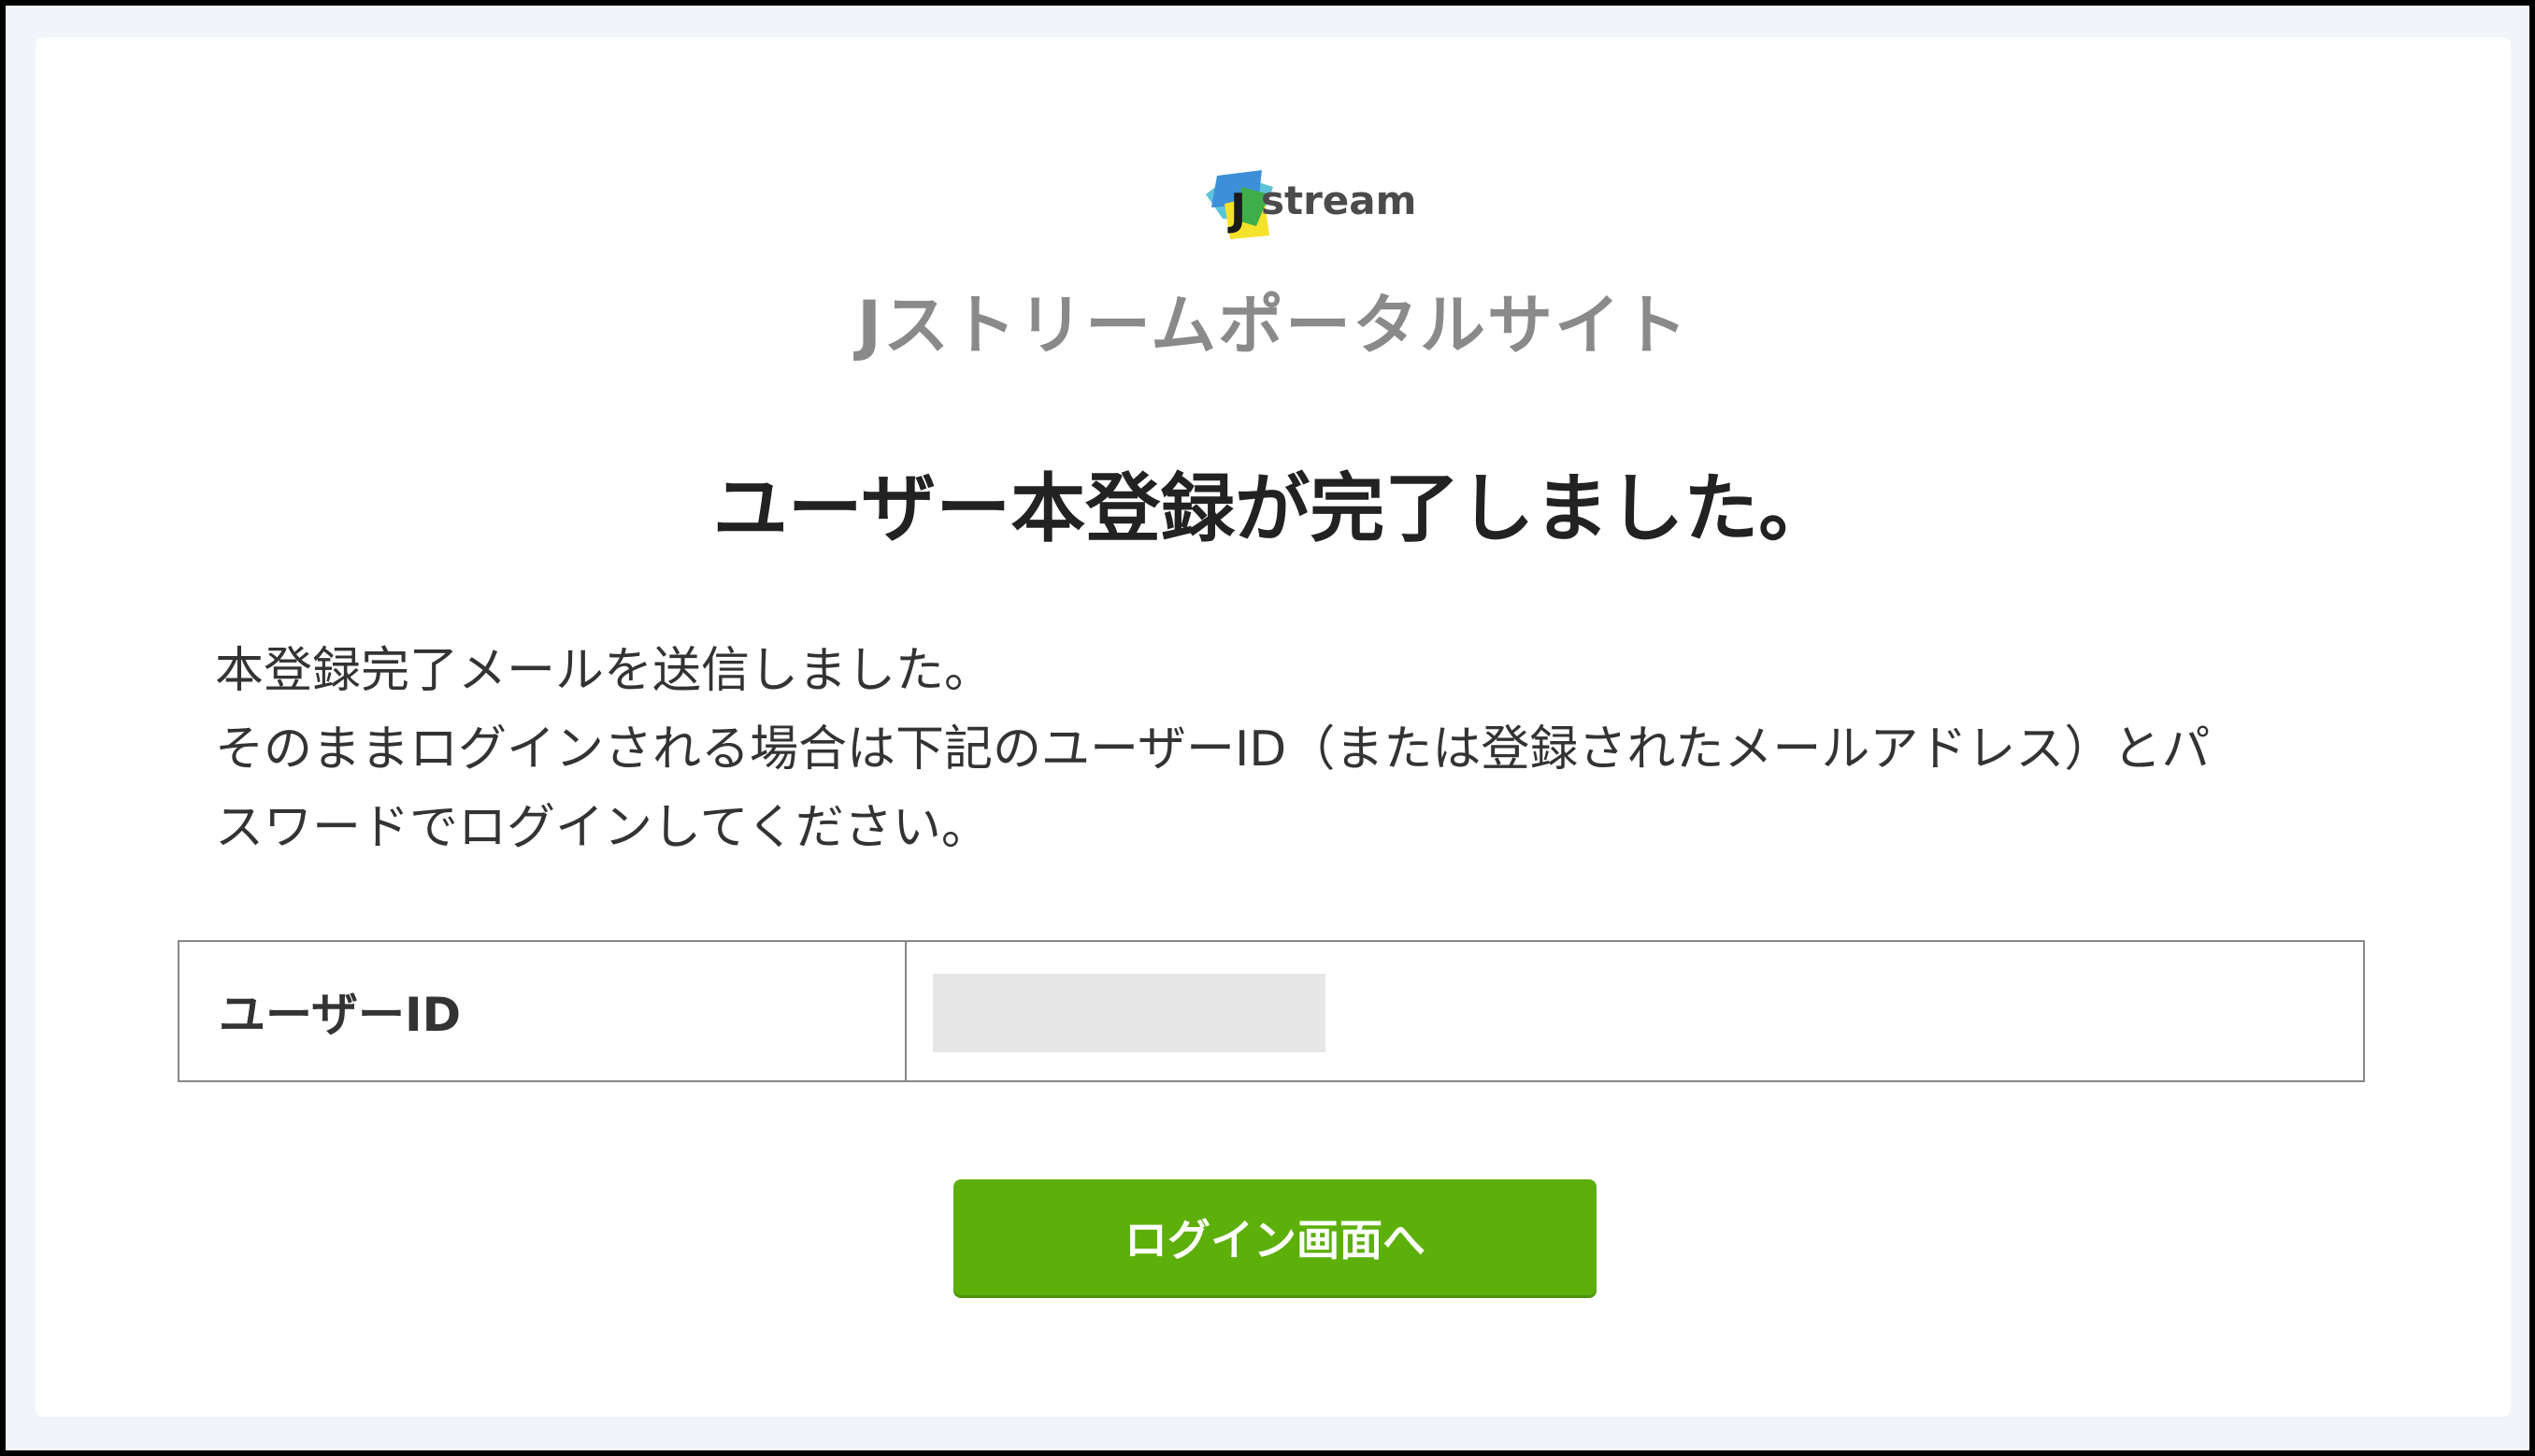  I want to click on user-id-value-redacted, so click(1129, 1013).